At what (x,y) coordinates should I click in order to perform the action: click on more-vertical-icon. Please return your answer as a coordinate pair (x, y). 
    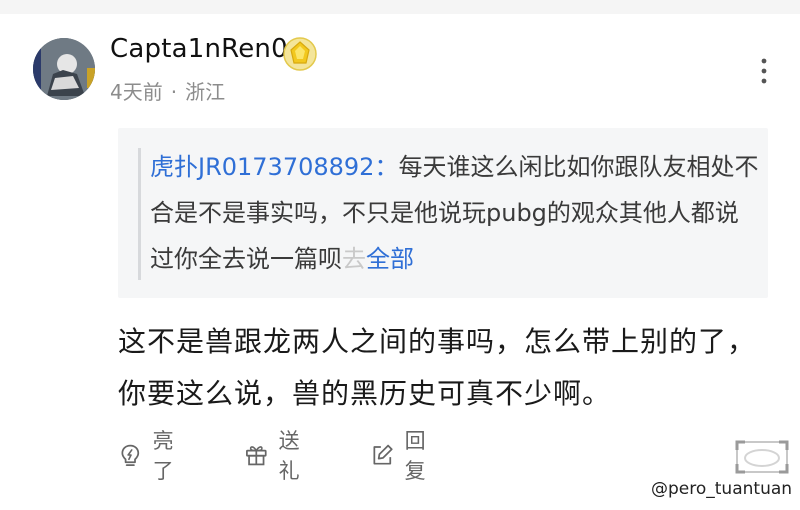
    Looking at the image, I should click on (764, 71).